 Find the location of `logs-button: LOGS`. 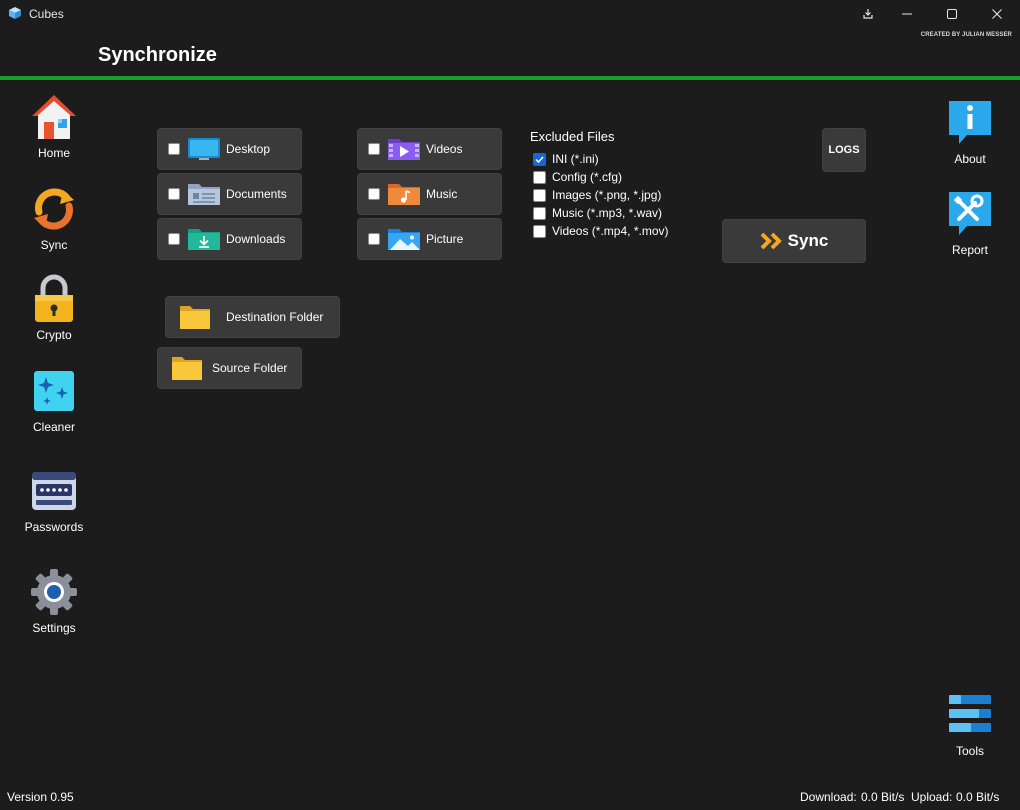

logs-button: LOGS is located at coordinates (844, 150).